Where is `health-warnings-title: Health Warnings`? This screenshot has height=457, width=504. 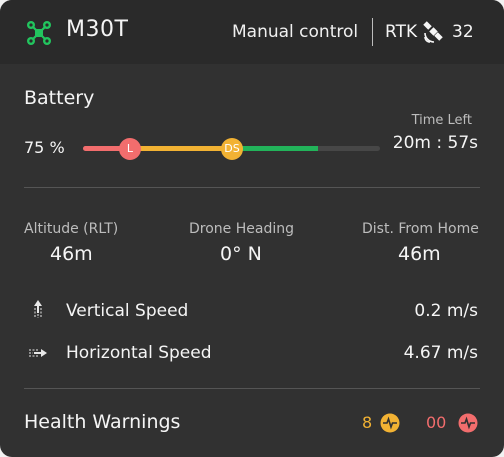 health-warnings-title: Health Warnings is located at coordinates (102, 422).